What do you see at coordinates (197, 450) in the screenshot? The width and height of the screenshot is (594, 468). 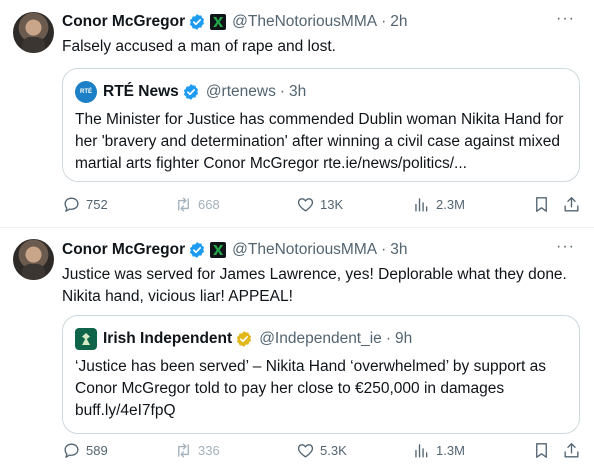 I see `repost-button: 336` at bounding box center [197, 450].